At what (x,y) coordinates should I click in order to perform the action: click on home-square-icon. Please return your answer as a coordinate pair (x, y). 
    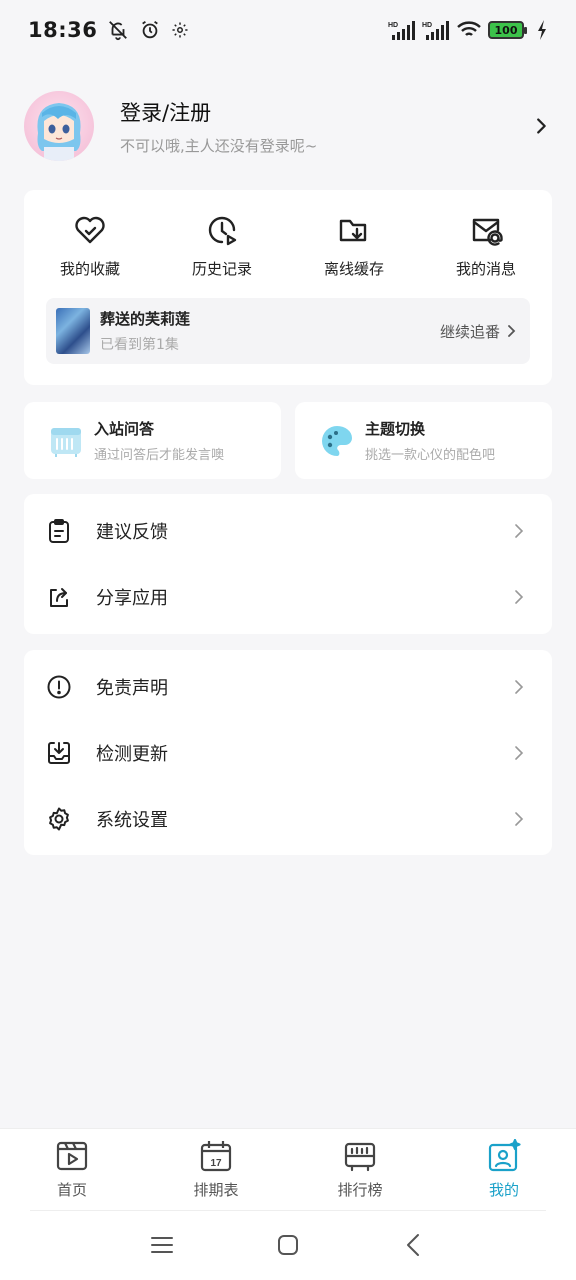
    Looking at the image, I should click on (288, 1245).